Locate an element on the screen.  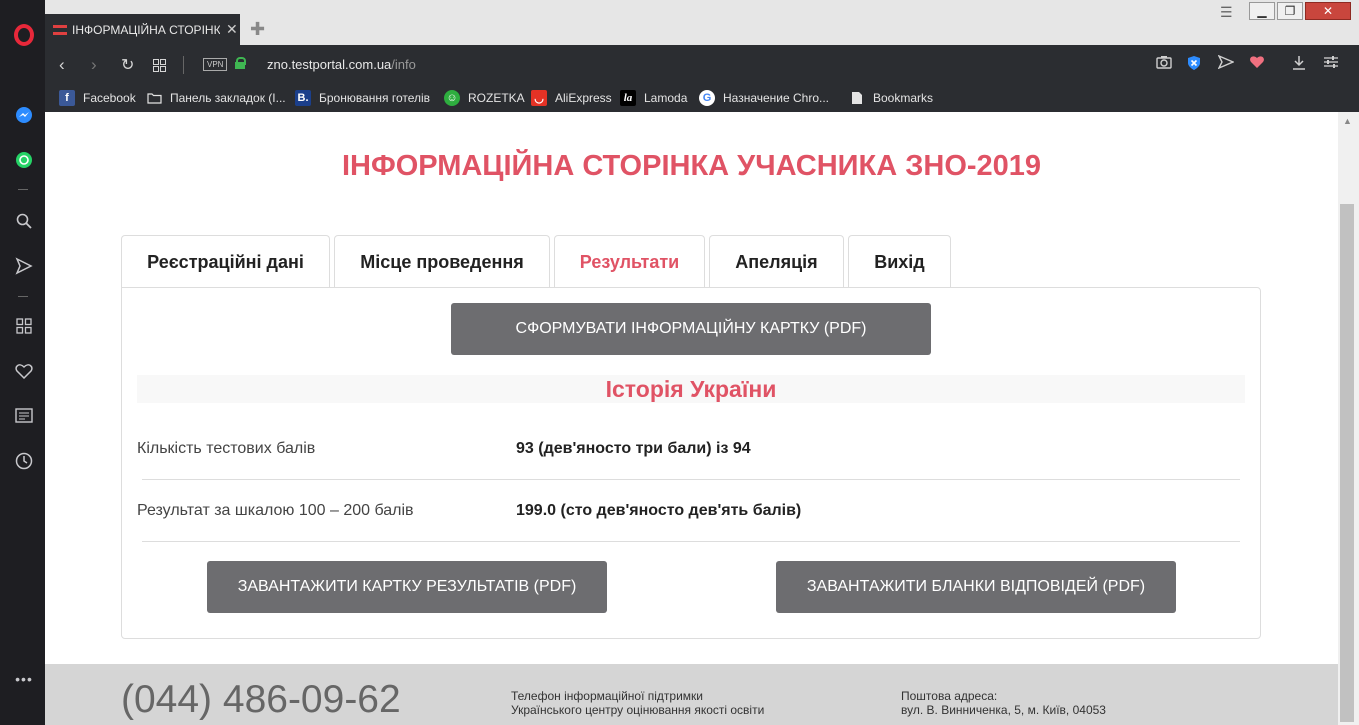
bookmark-label: Бронювання готелів is located at coordinates (375, 98).